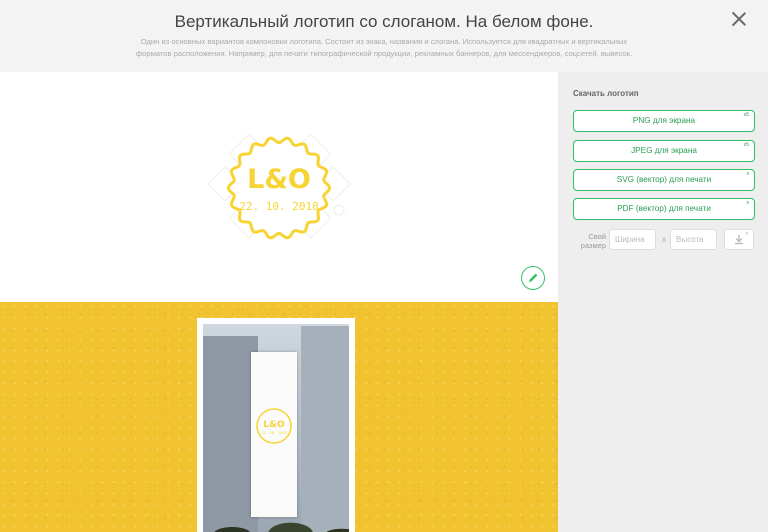  I want to click on banner-logo-name: L&O, so click(274, 425).